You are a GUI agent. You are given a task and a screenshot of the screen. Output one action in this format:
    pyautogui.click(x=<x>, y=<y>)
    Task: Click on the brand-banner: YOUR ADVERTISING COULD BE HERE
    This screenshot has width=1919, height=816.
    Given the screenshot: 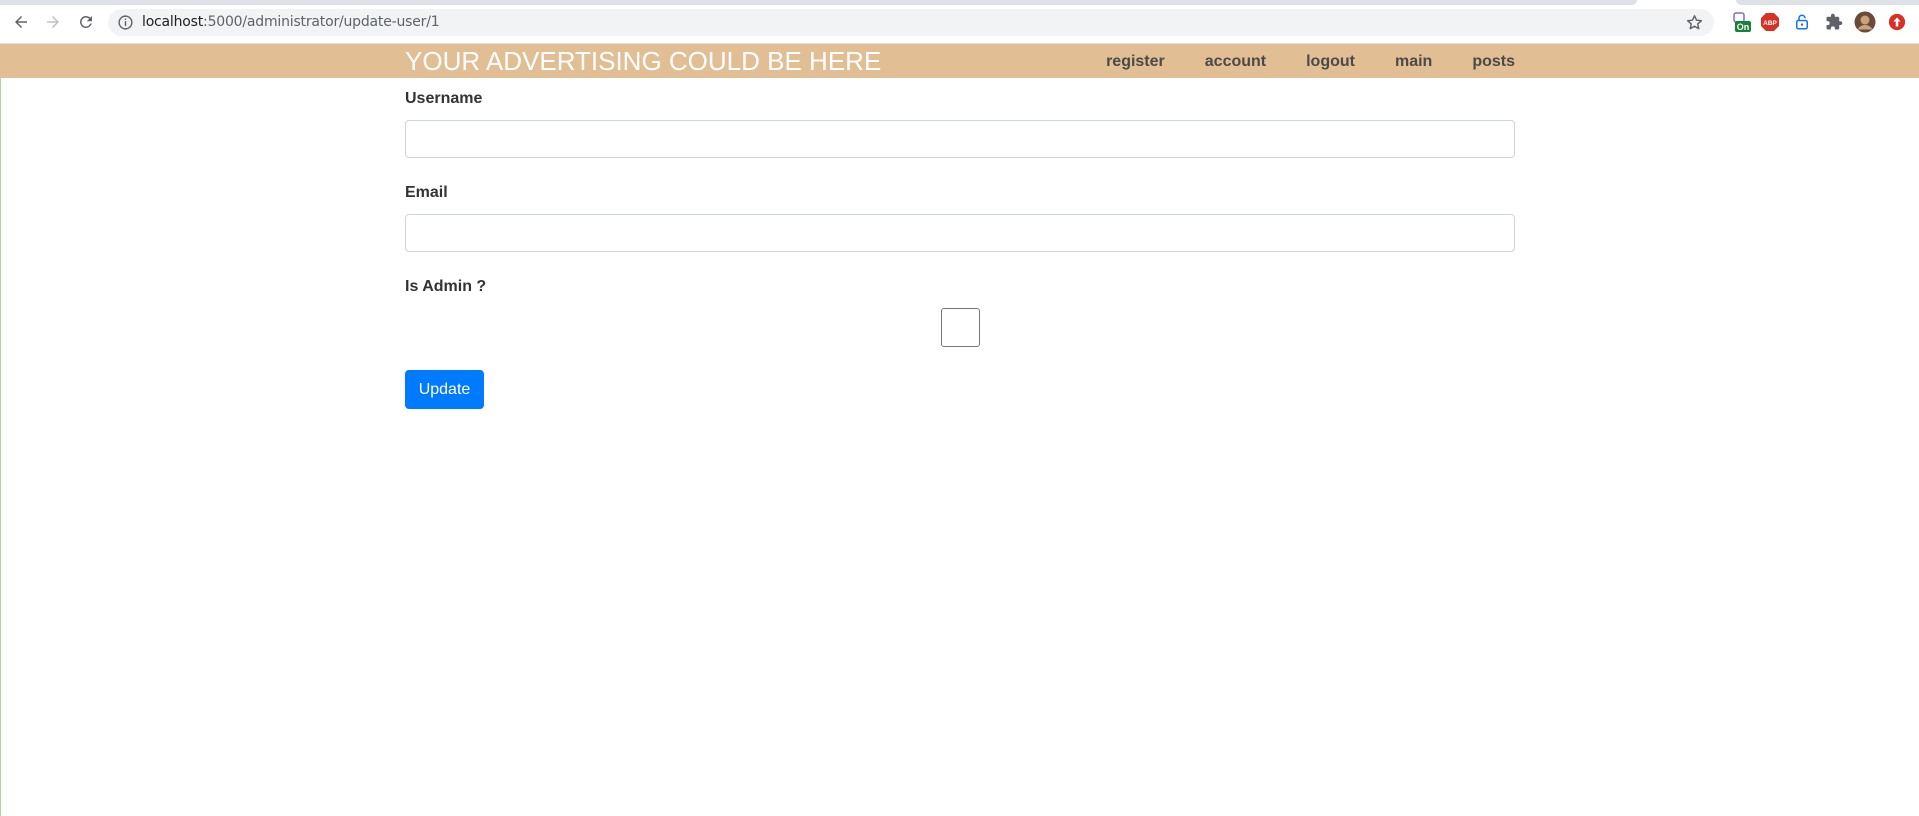 What is the action you would take?
    pyautogui.click(x=643, y=61)
    